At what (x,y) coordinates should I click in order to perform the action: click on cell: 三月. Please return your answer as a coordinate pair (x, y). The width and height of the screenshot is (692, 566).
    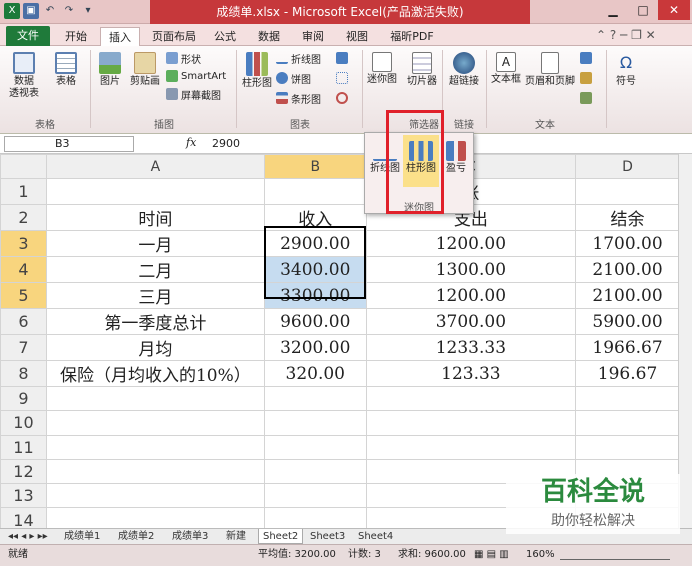
    Looking at the image, I should click on (155, 295).